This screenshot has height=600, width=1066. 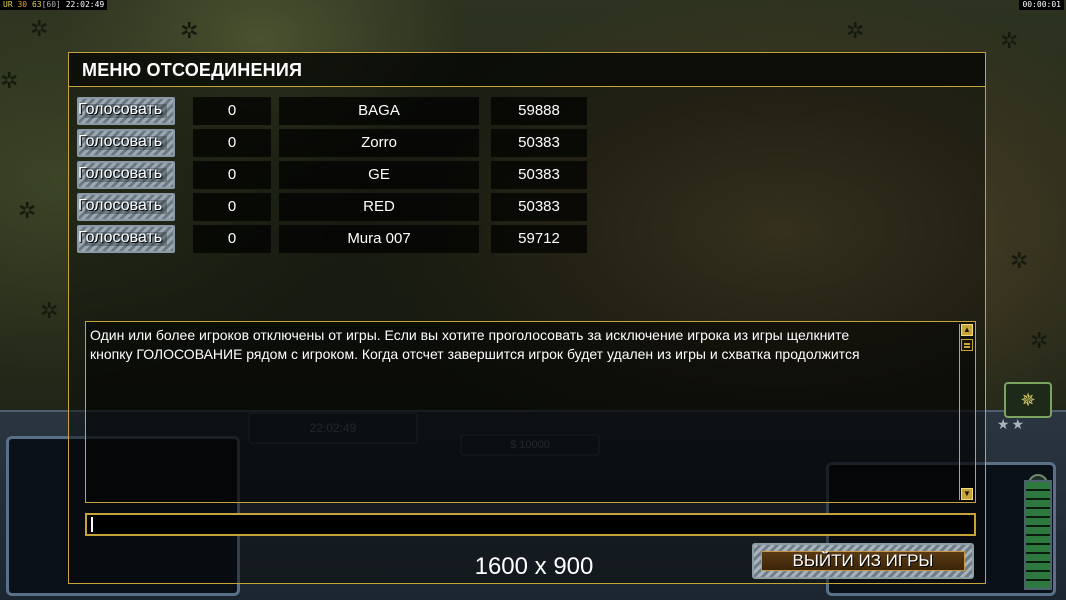 I want to click on player-row: Голосовать 0 Mura 007 59712, so click(x=339, y=239).